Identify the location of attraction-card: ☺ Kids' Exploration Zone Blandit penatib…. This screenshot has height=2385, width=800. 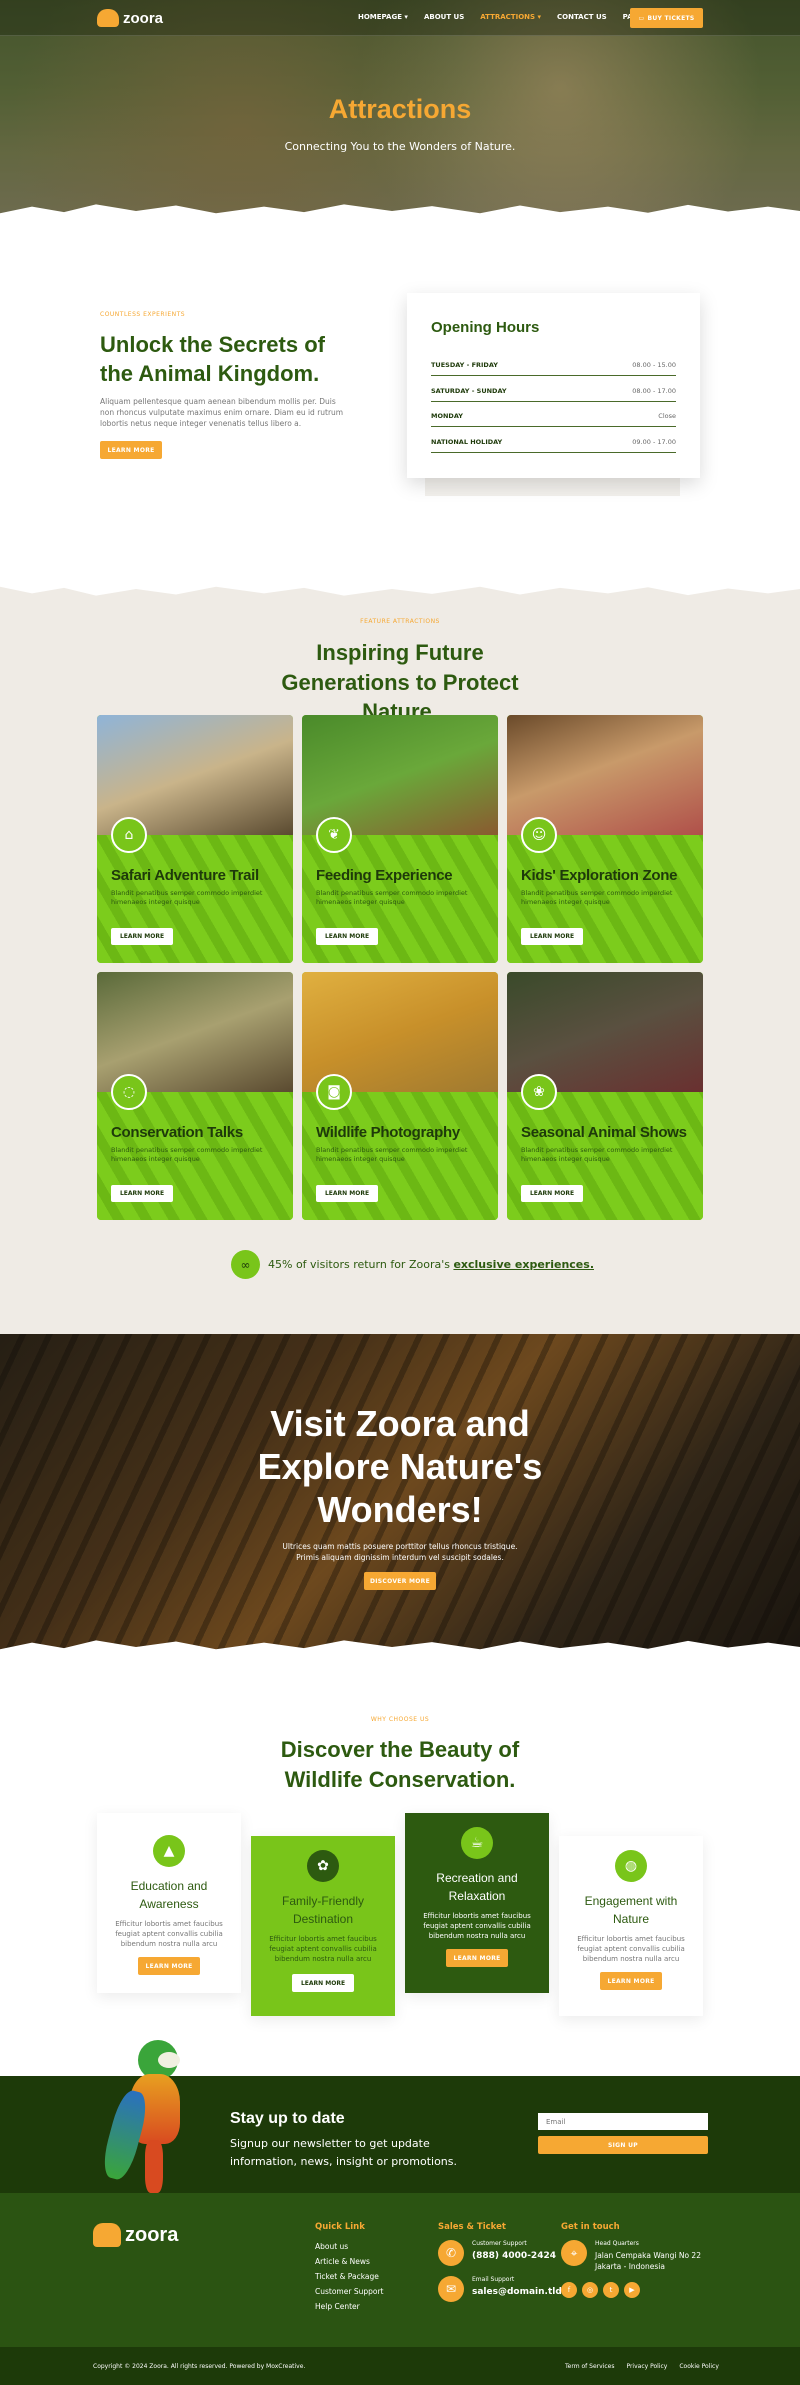
(605, 839).